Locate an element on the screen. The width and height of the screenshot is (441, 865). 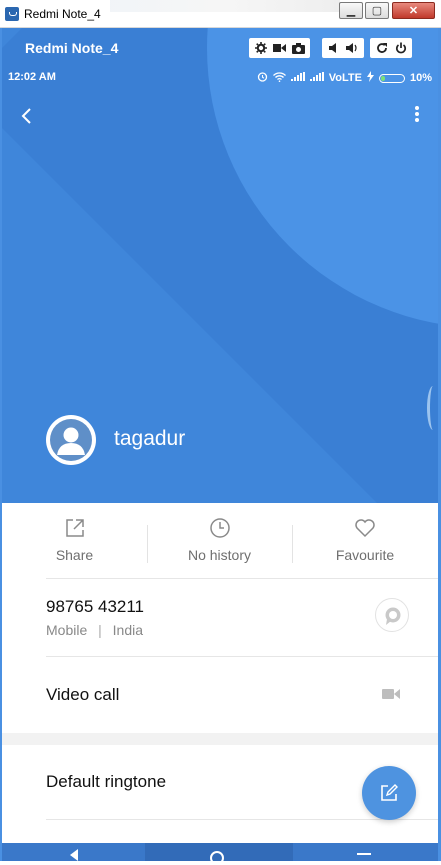
share-label: Share is located at coordinates (74, 555).